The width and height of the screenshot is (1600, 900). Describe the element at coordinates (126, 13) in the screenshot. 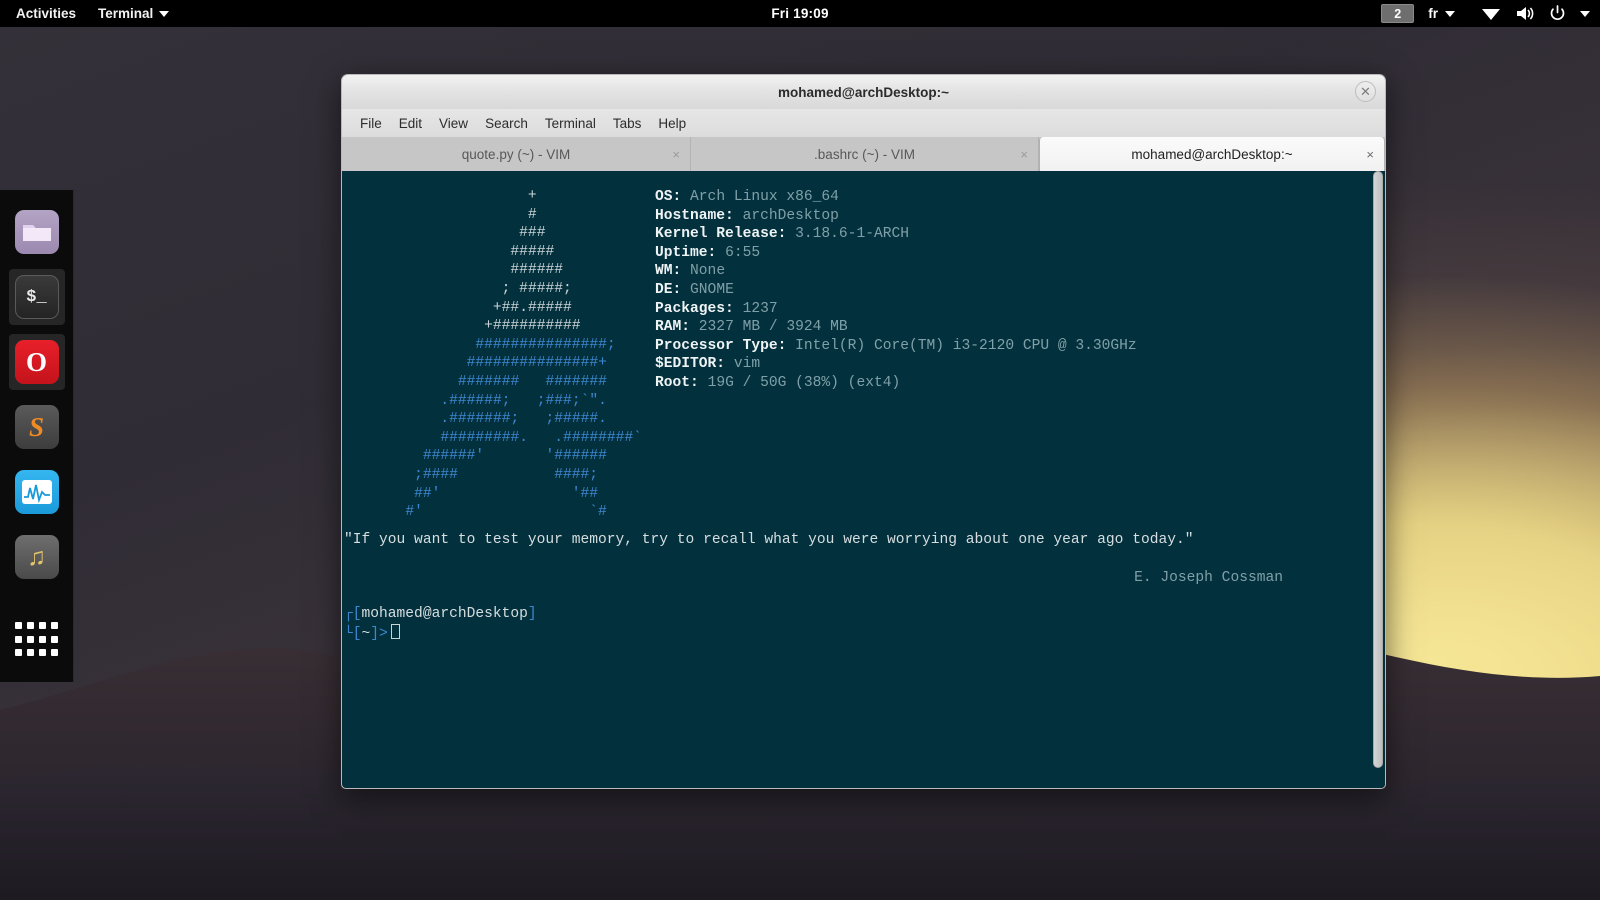

I see `app-menu-label: Terminal` at that location.